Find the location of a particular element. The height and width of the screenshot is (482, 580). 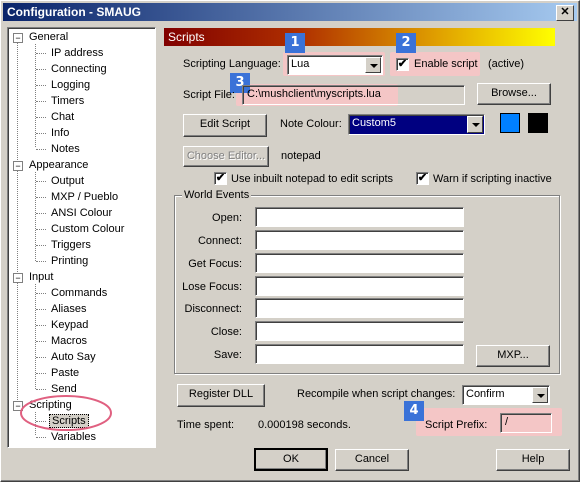

close-button: ✕ is located at coordinates (565, 13).